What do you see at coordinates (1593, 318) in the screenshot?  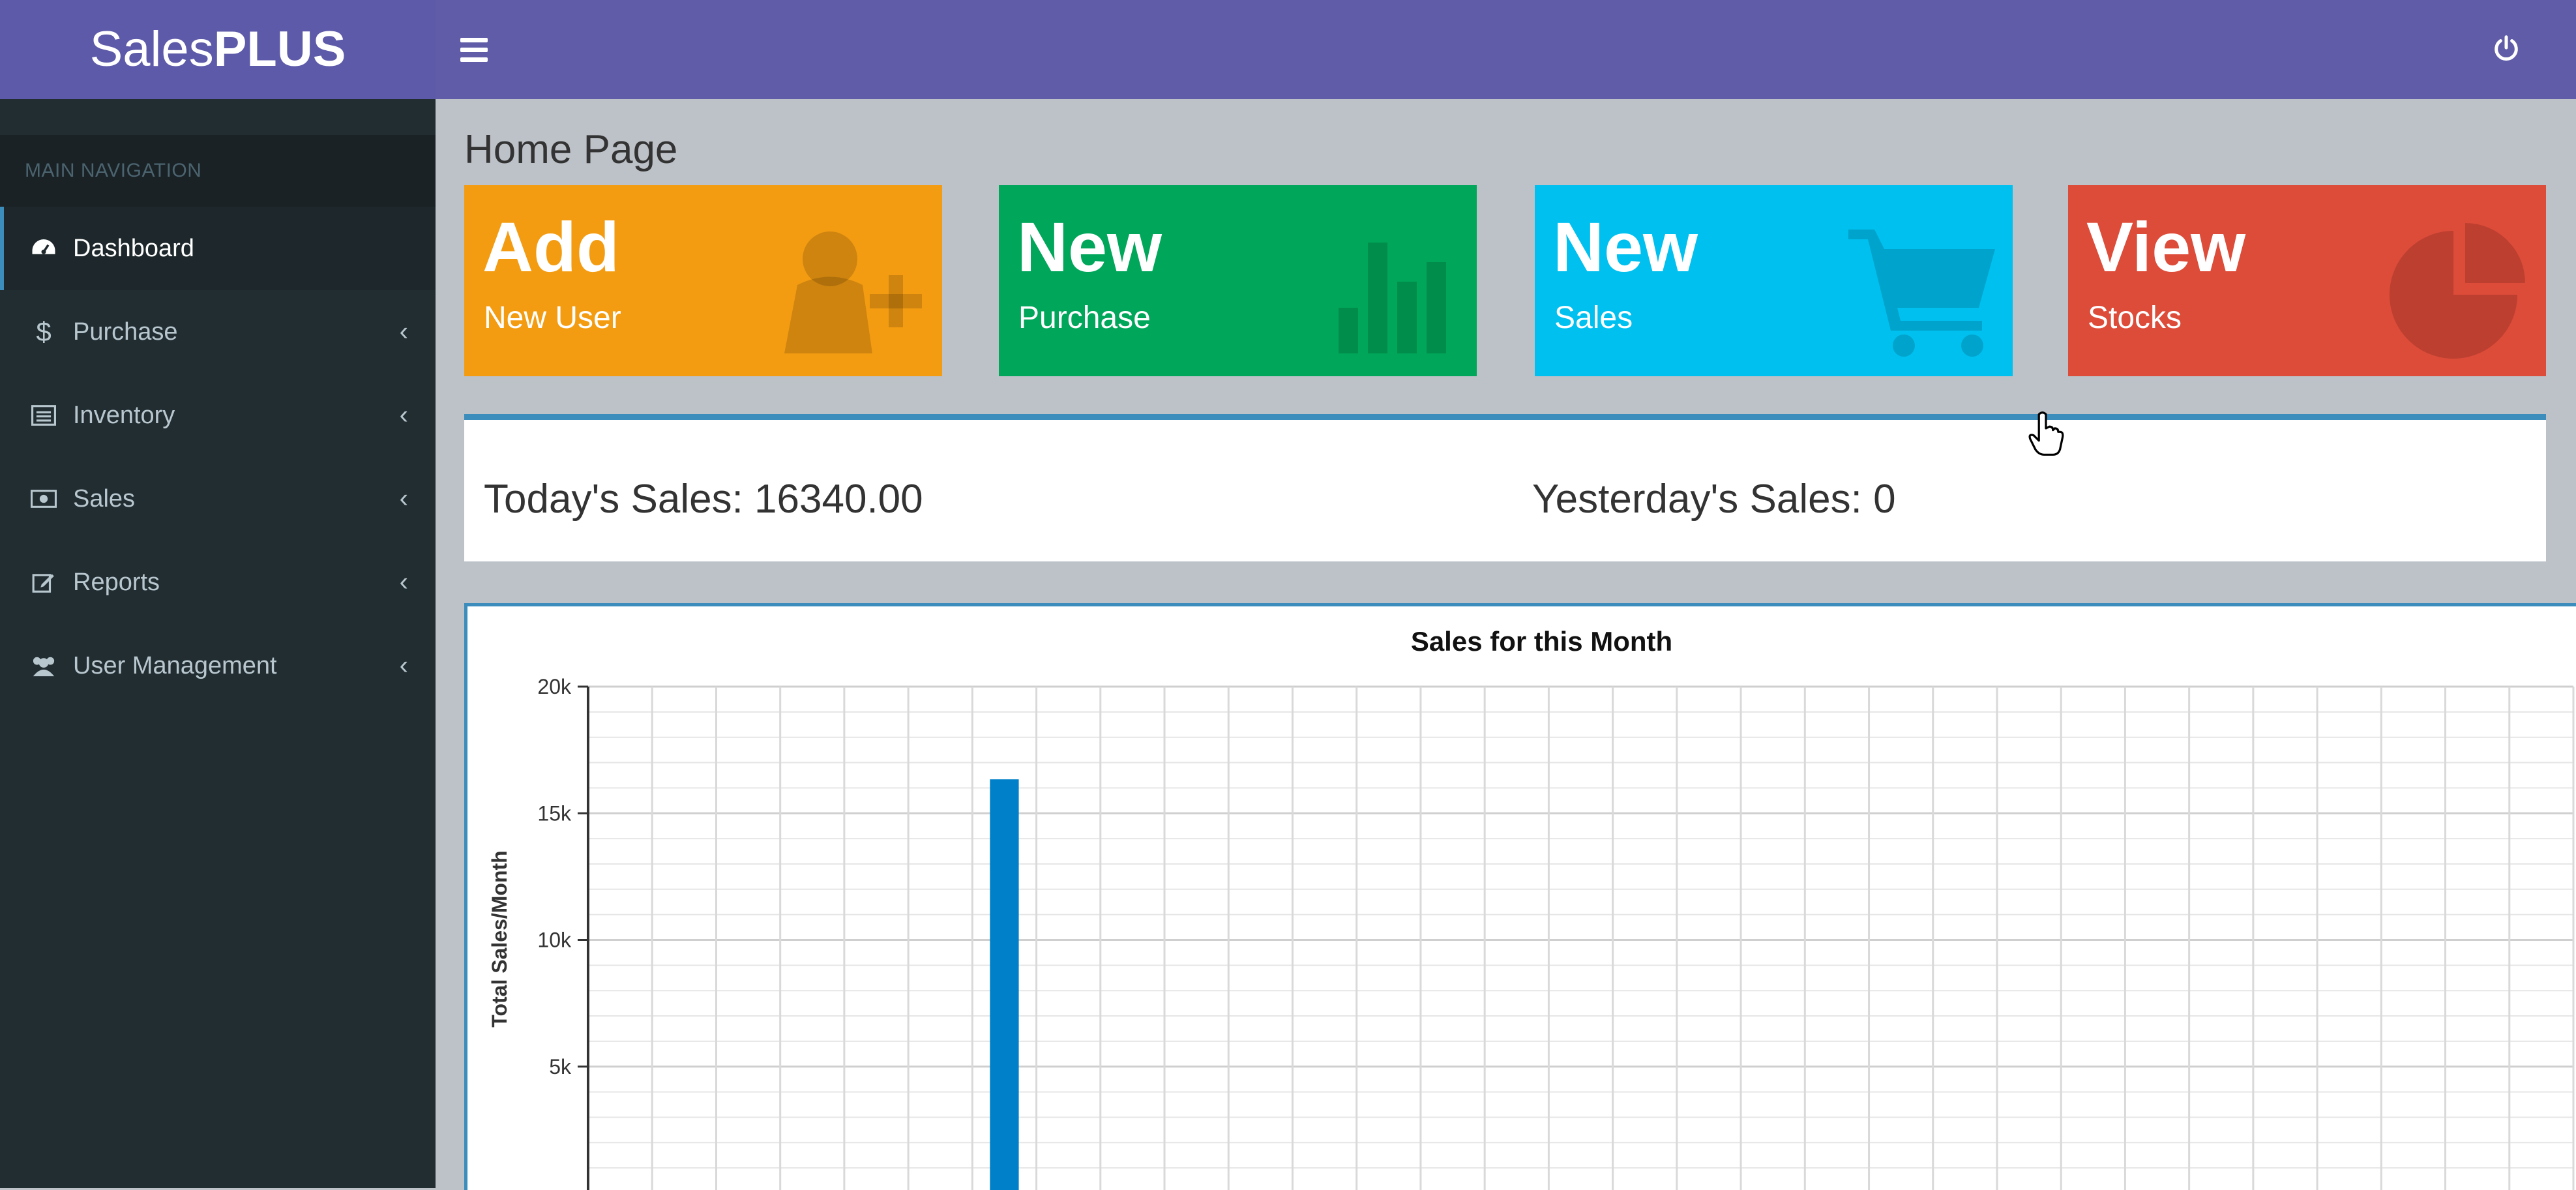 I see `tile-subtitle: Sales` at bounding box center [1593, 318].